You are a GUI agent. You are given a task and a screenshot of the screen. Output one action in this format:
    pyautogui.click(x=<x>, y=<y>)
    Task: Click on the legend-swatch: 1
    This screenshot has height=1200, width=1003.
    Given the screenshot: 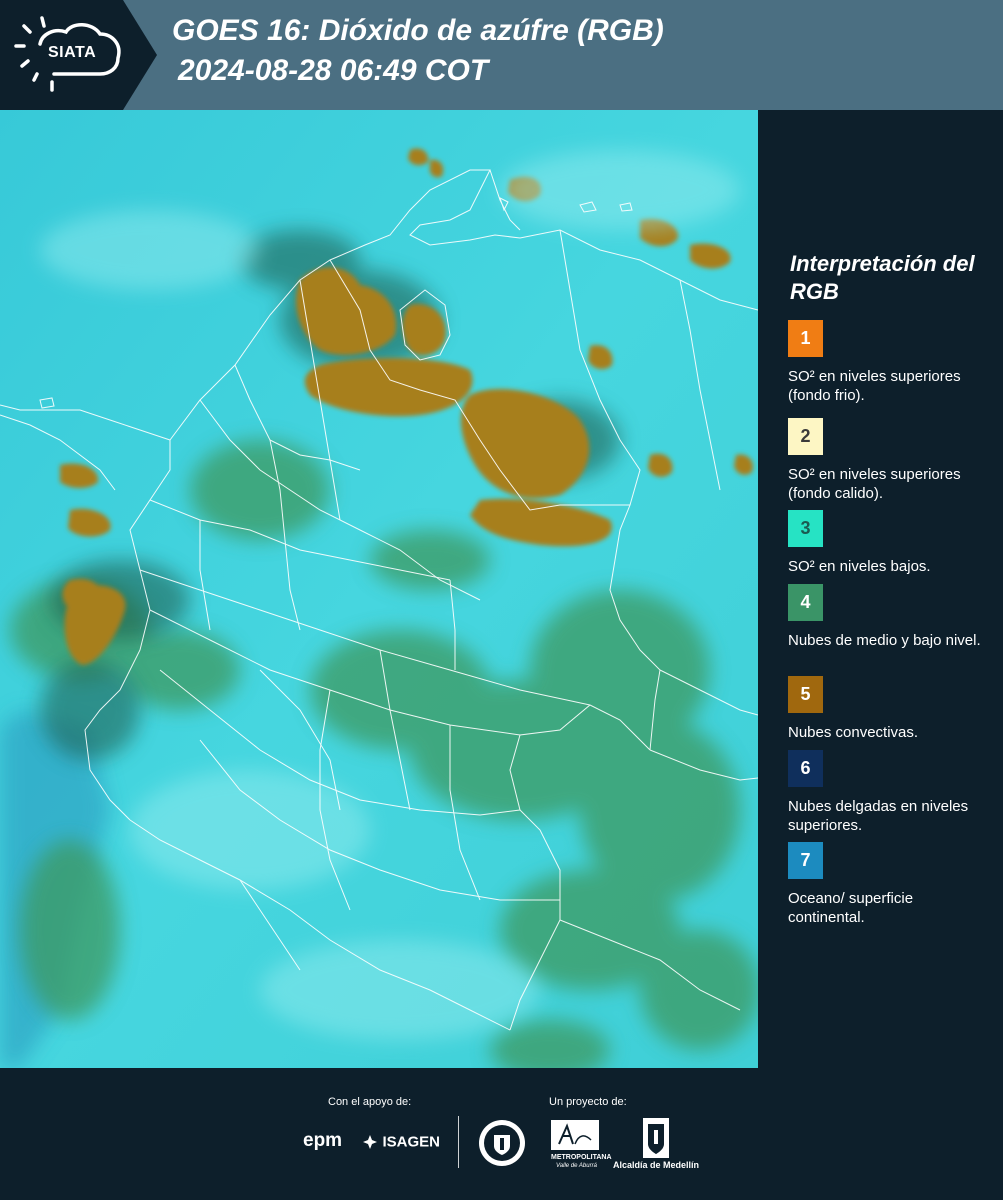 What is the action you would take?
    pyautogui.click(x=805, y=338)
    